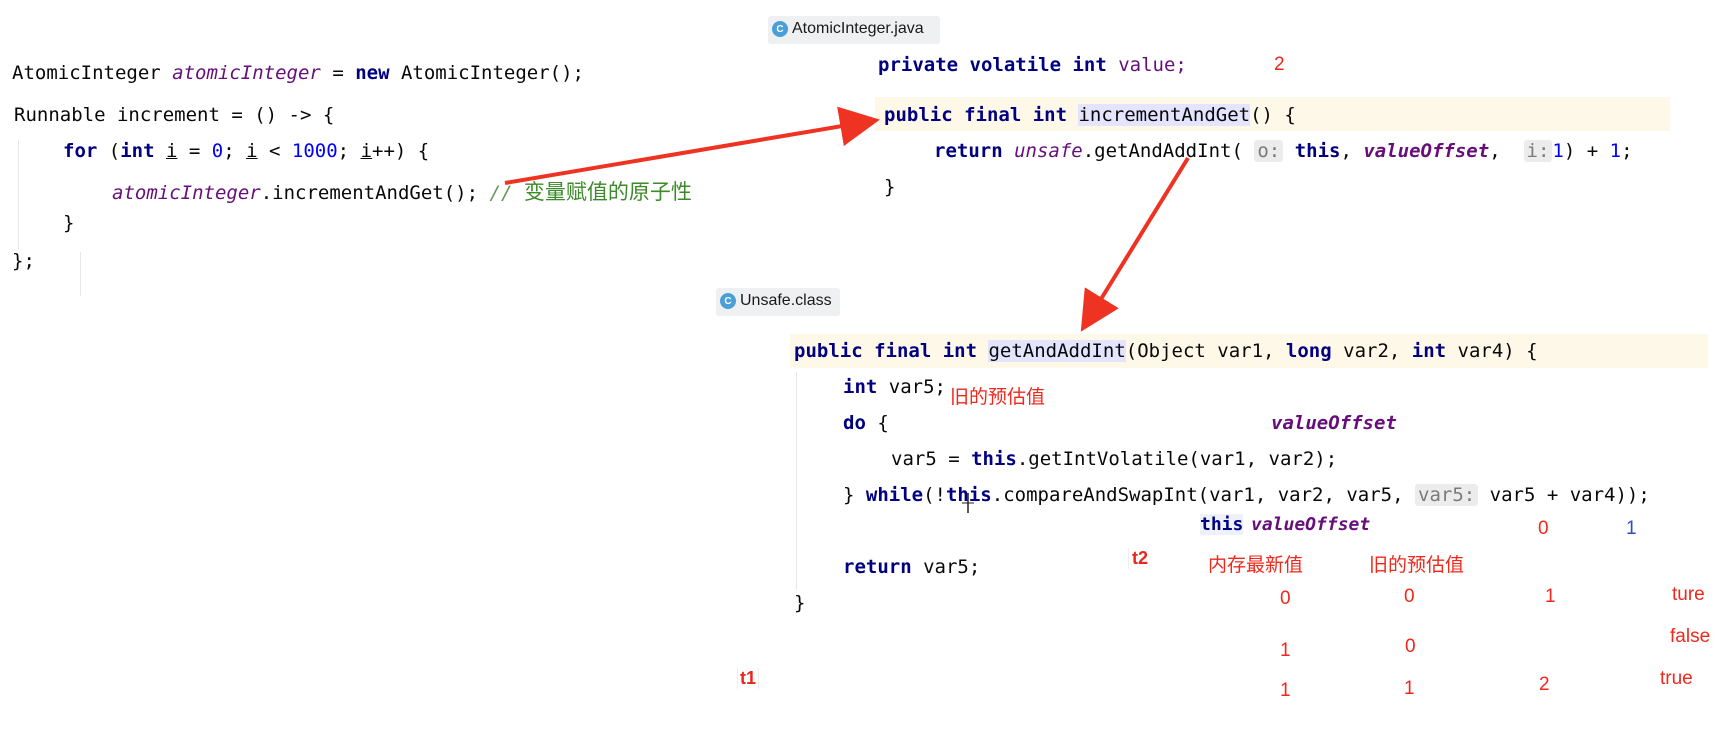  I want to click on field-name: value;, so click(1146, 65).